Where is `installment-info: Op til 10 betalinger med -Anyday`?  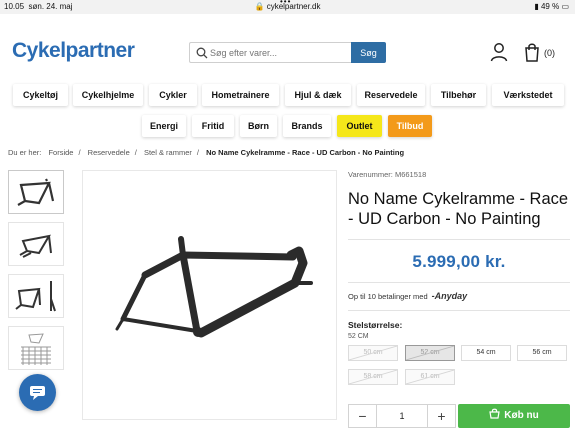
installment-info: Op til 10 betalinger med -Anyday is located at coordinates (459, 296).